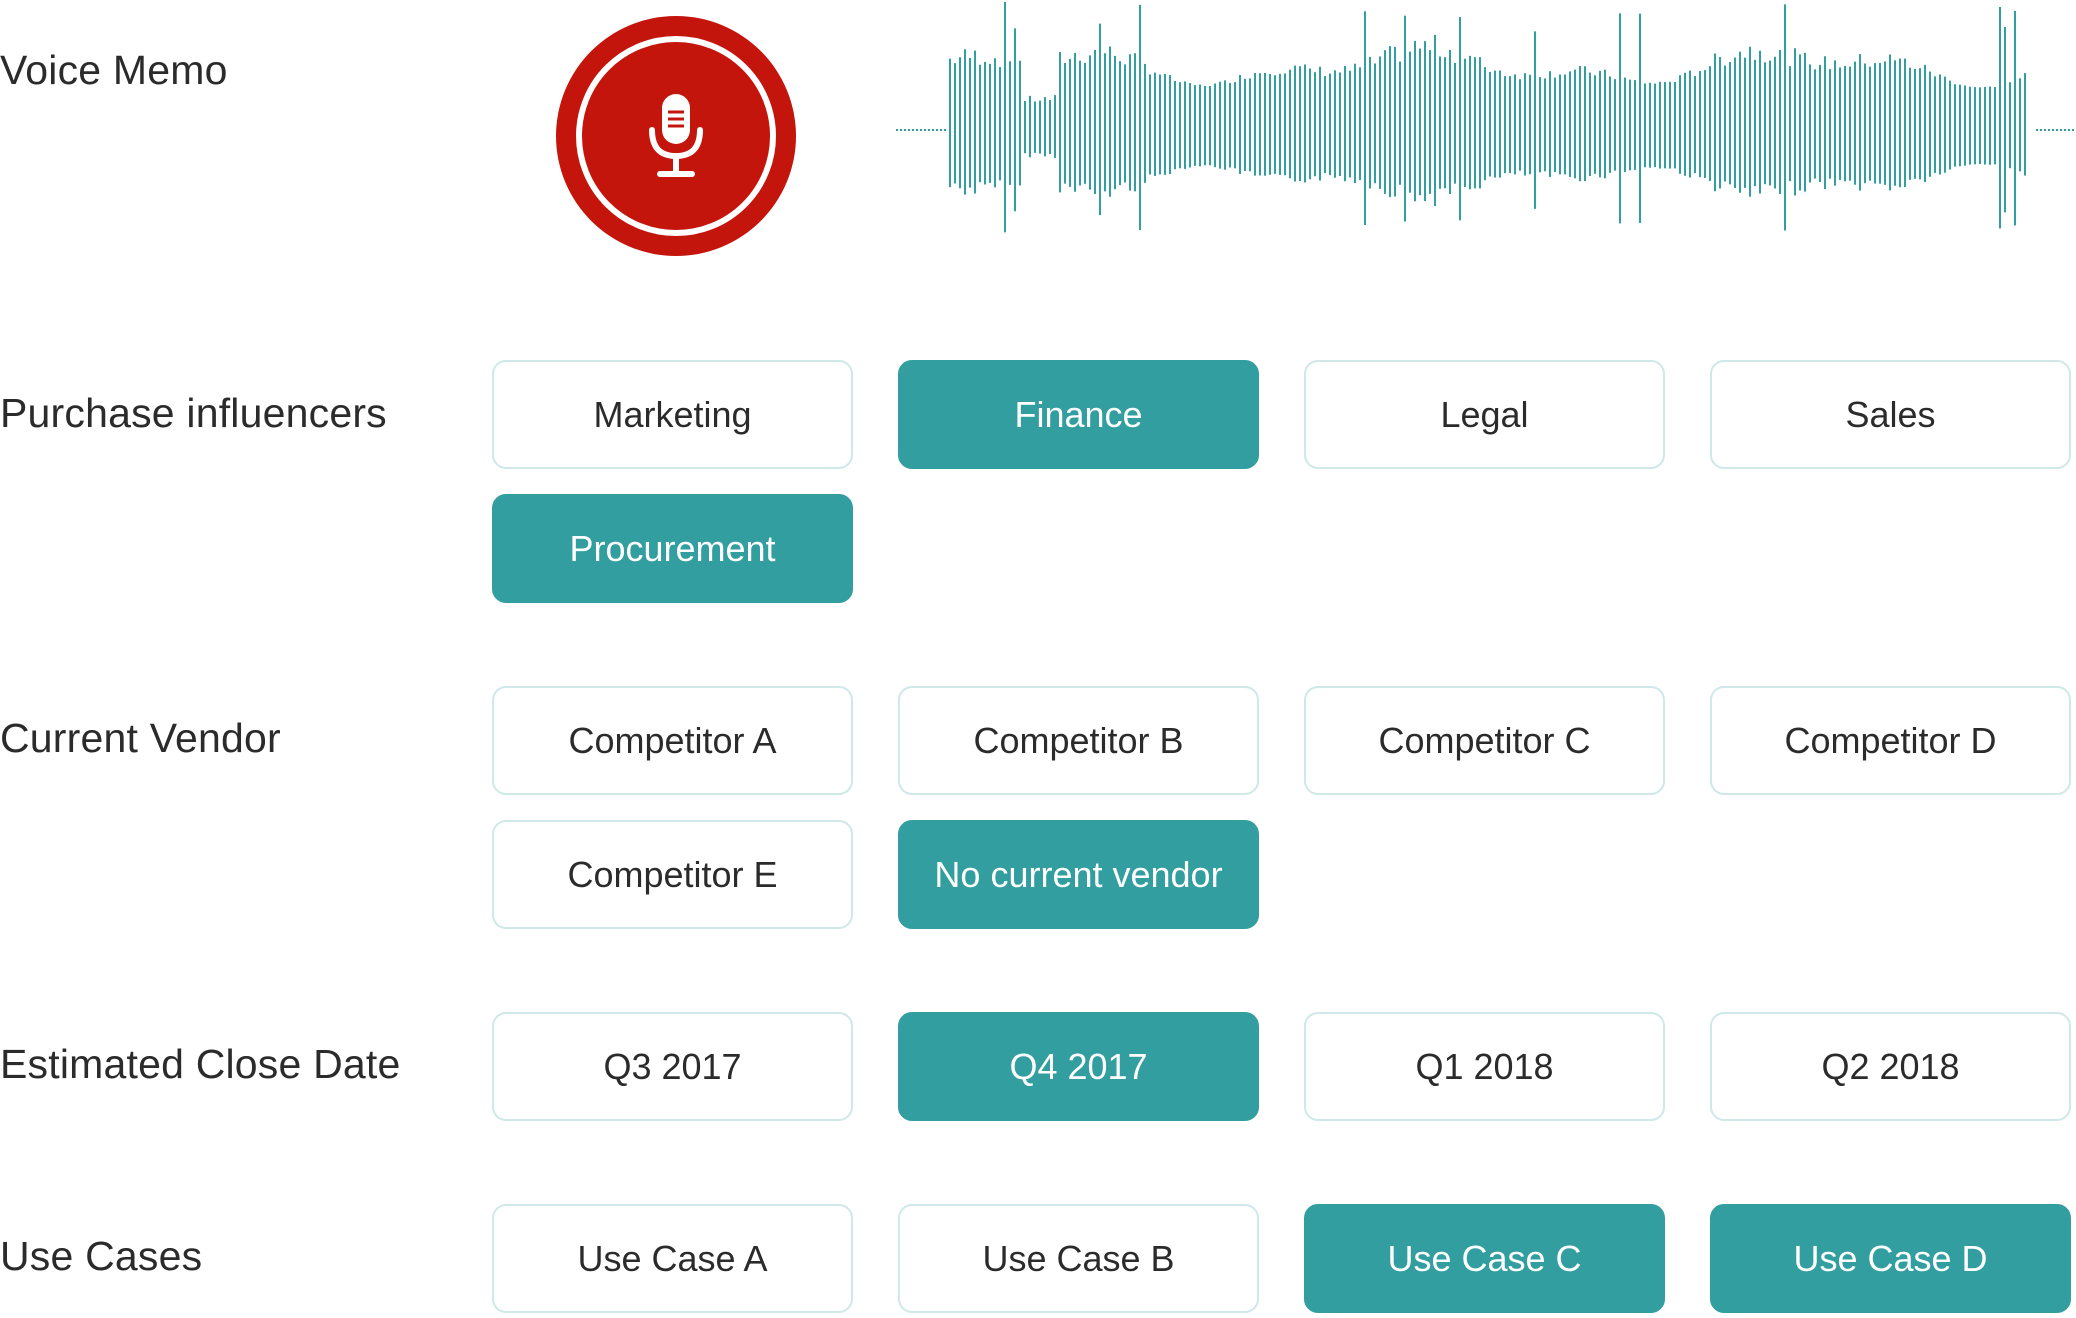  What do you see at coordinates (672, 874) in the screenshot?
I see `chip-competitor-e: Competitor E` at bounding box center [672, 874].